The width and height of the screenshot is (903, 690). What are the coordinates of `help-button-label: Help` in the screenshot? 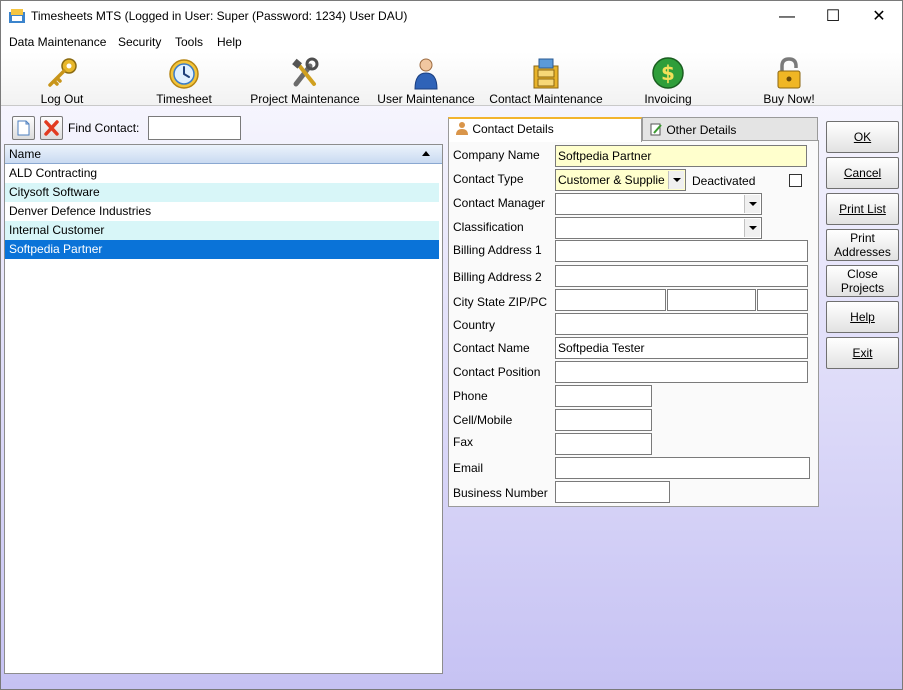 It's located at (862, 317).